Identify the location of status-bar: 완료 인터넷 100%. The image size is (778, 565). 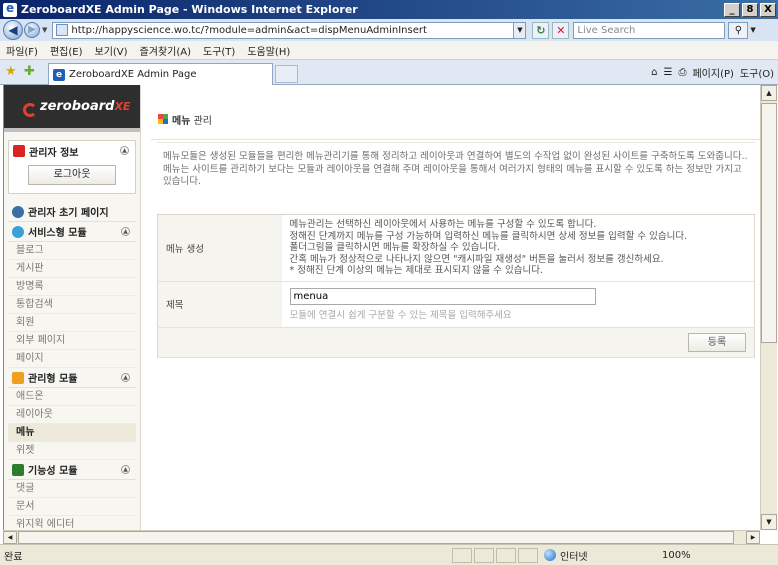
(389, 554).